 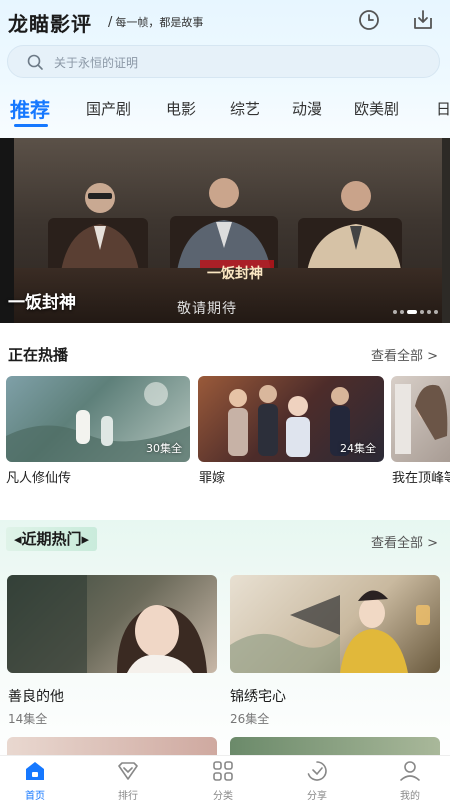 What do you see at coordinates (317, 773) in the screenshot?
I see `share-icon` at bounding box center [317, 773].